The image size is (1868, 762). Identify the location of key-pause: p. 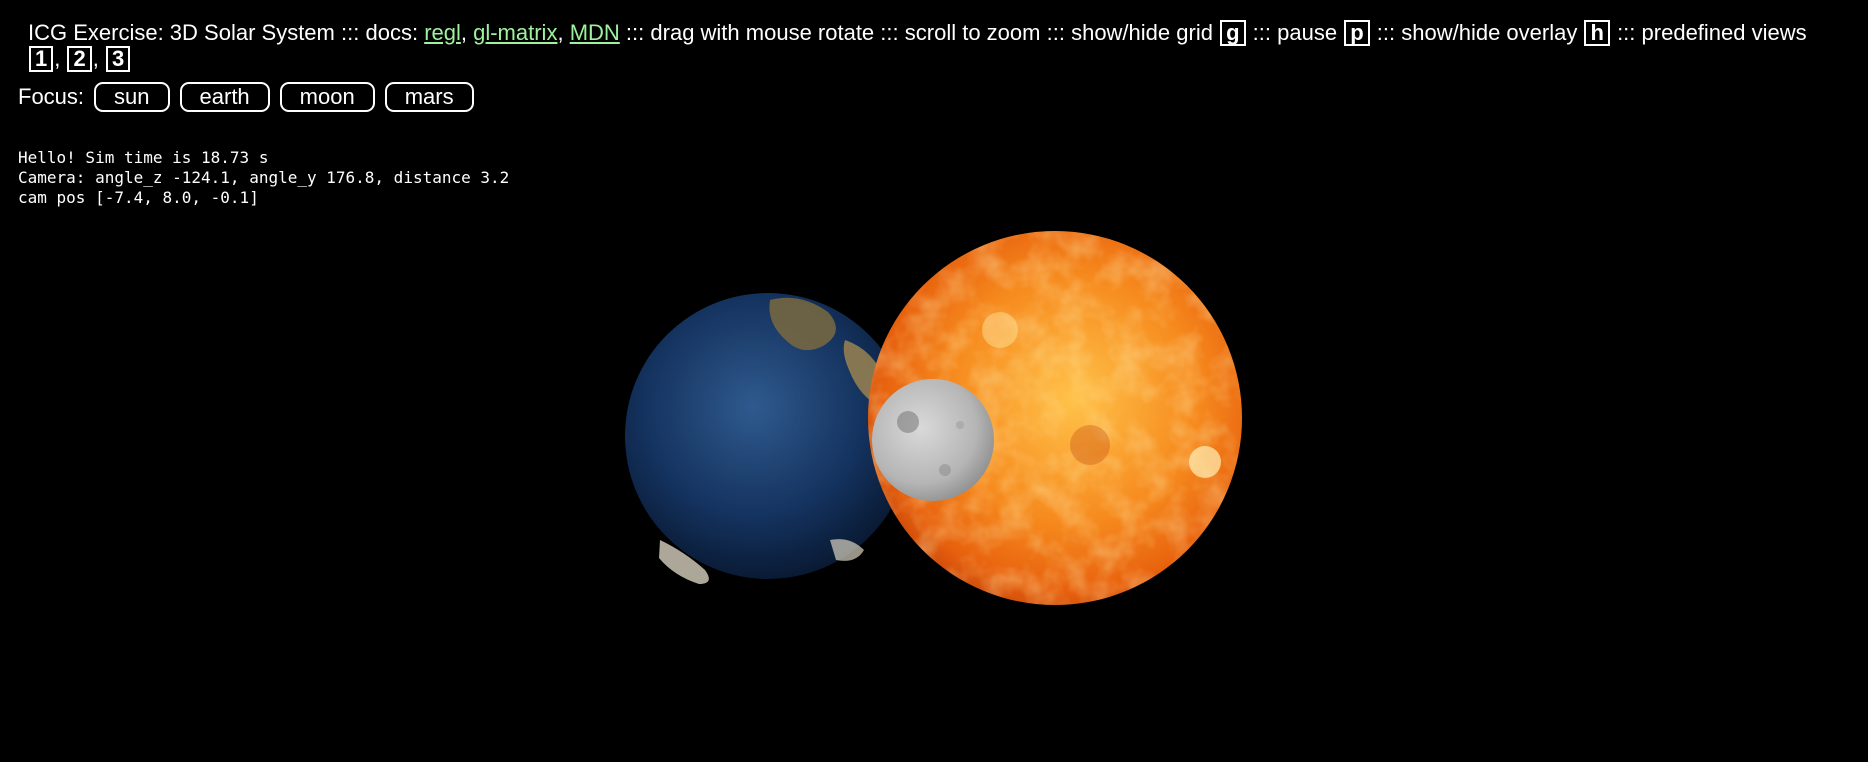
(1357, 33).